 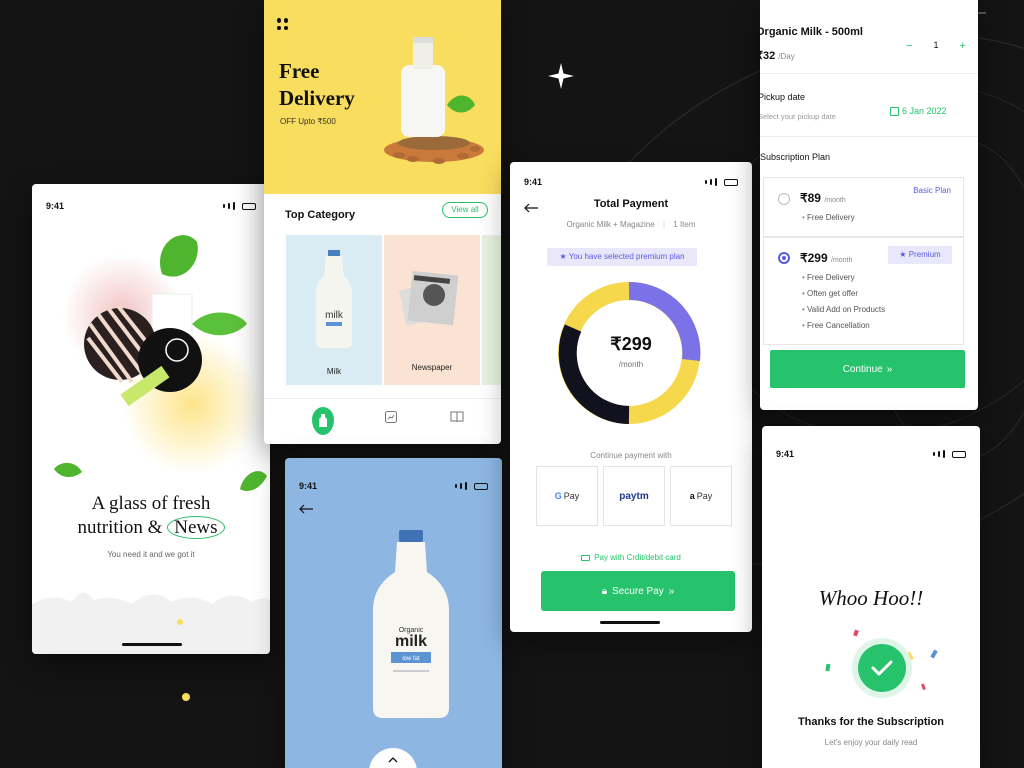 What do you see at coordinates (918, 111) in the screenshot?
I see `pickup-date-value: 6 Jan 2022` at bounding box center [918, 111].